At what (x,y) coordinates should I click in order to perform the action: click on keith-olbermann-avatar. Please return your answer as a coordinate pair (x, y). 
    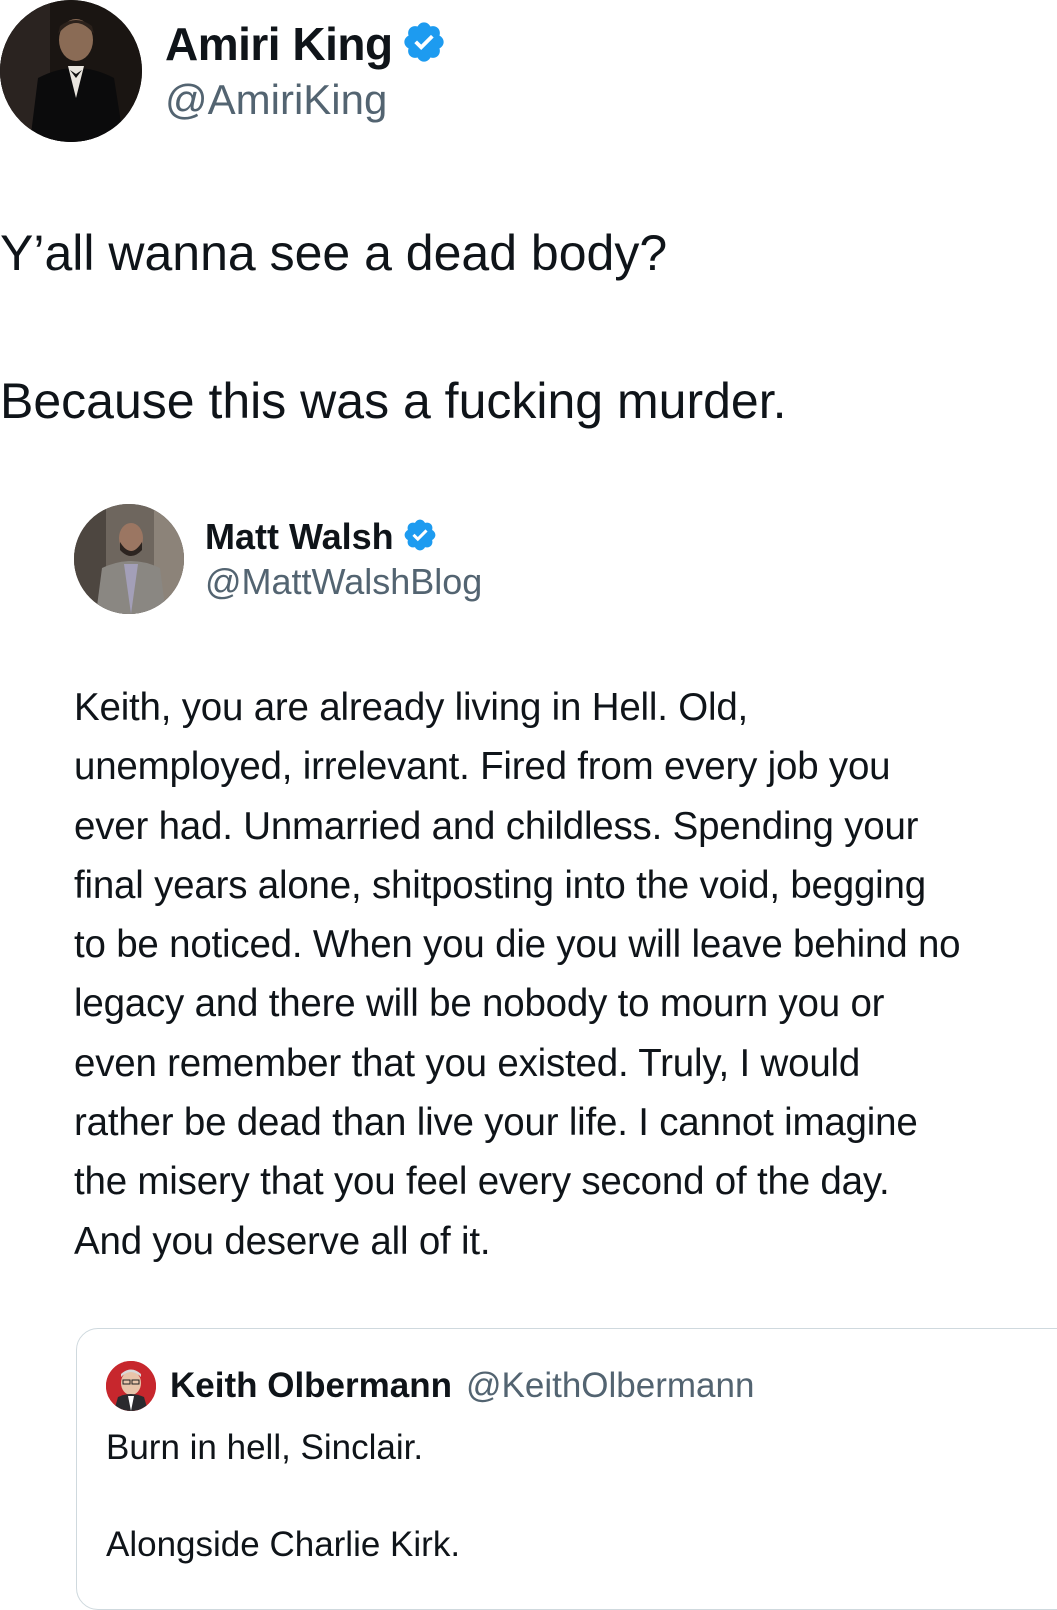
    Looking at the image, I should click on (131, 1386).